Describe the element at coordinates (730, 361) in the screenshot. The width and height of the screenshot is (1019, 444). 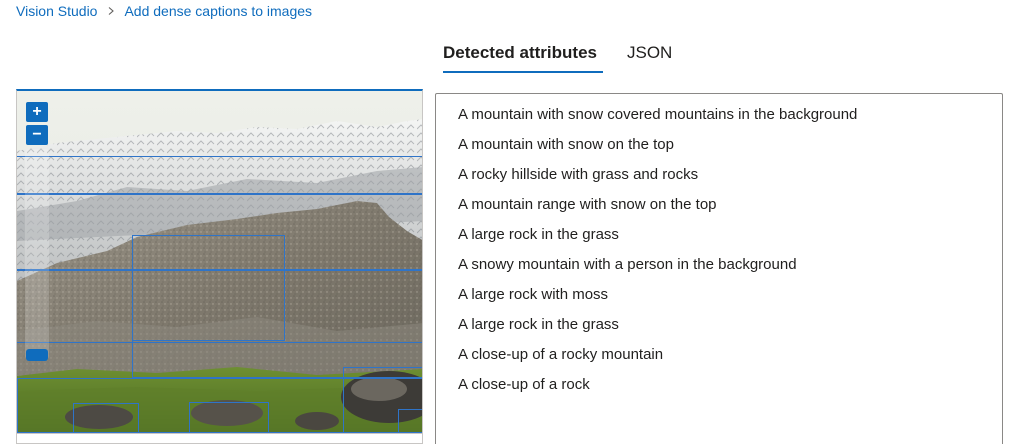
I see `caption-item: A close-up of a rocky mountain` at that location.